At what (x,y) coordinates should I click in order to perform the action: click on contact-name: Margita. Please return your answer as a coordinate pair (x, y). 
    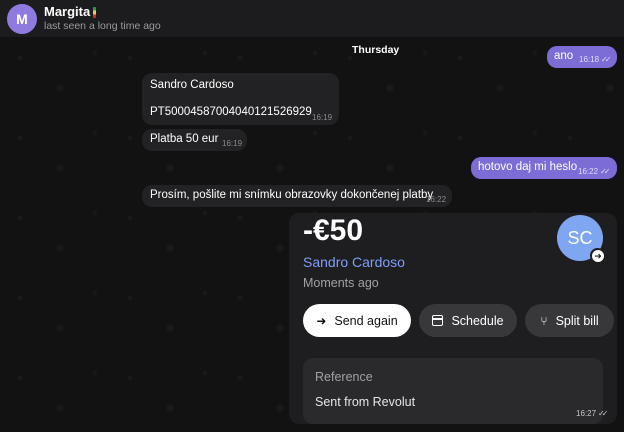
    Looking at the image, I should click on (67, 11).